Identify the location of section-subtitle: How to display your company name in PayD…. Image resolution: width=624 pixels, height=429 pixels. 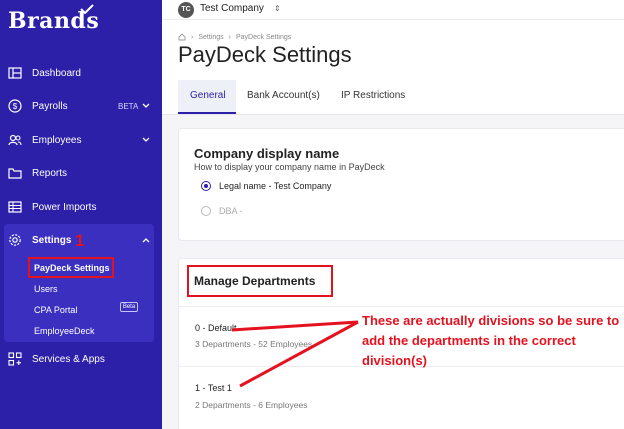
(289, 167).